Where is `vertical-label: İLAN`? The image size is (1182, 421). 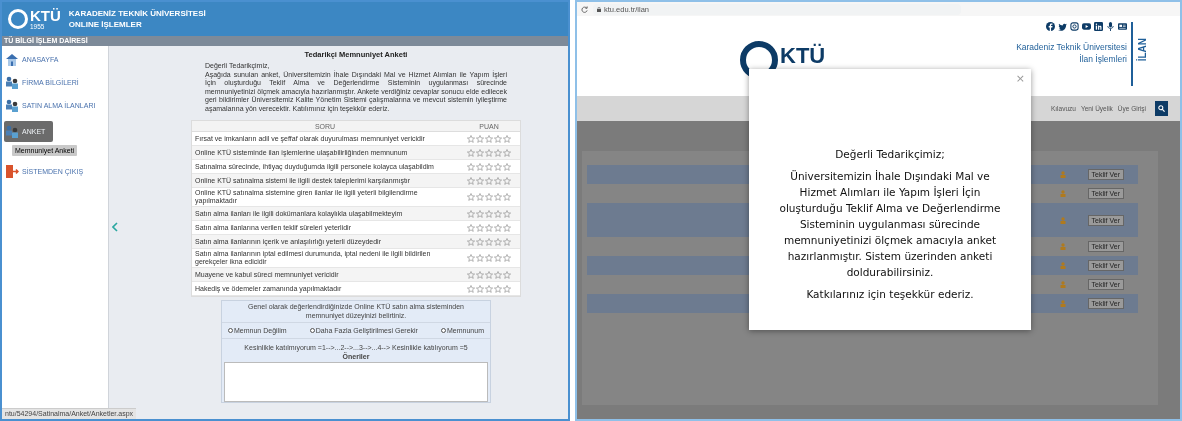 vertical-label: İLAN is located at coordinates (1142, 50).